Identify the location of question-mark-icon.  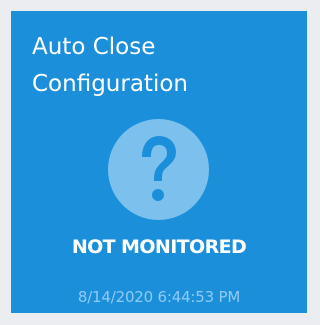
(158, 169).